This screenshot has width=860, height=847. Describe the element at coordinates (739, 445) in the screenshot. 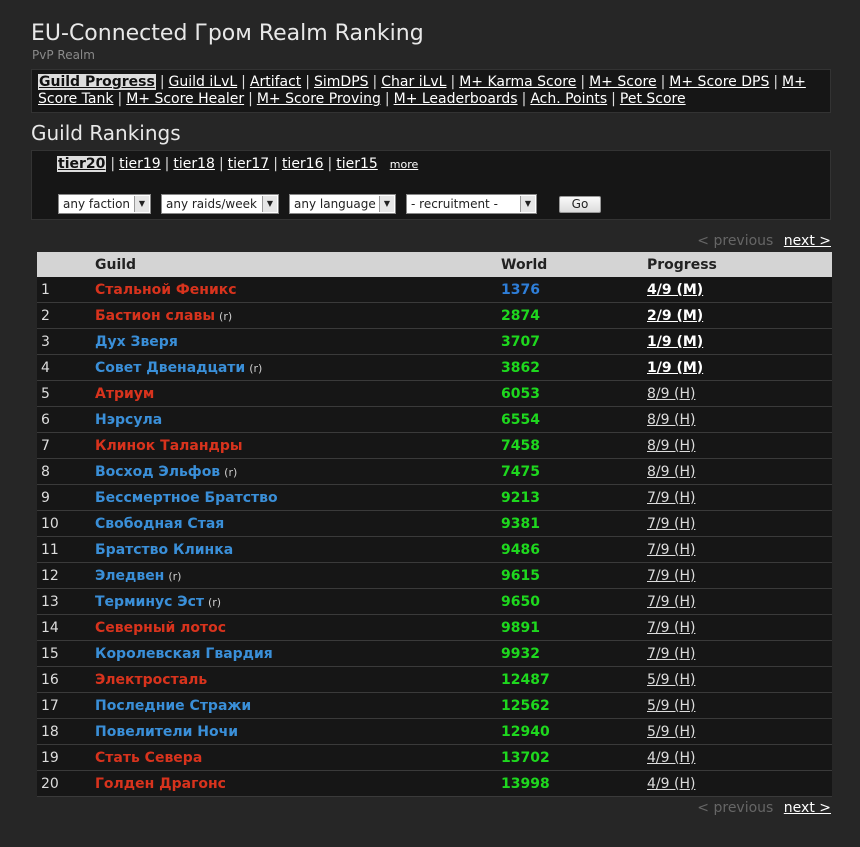

I see `progress-cell: 8/9 (H)` at that location.